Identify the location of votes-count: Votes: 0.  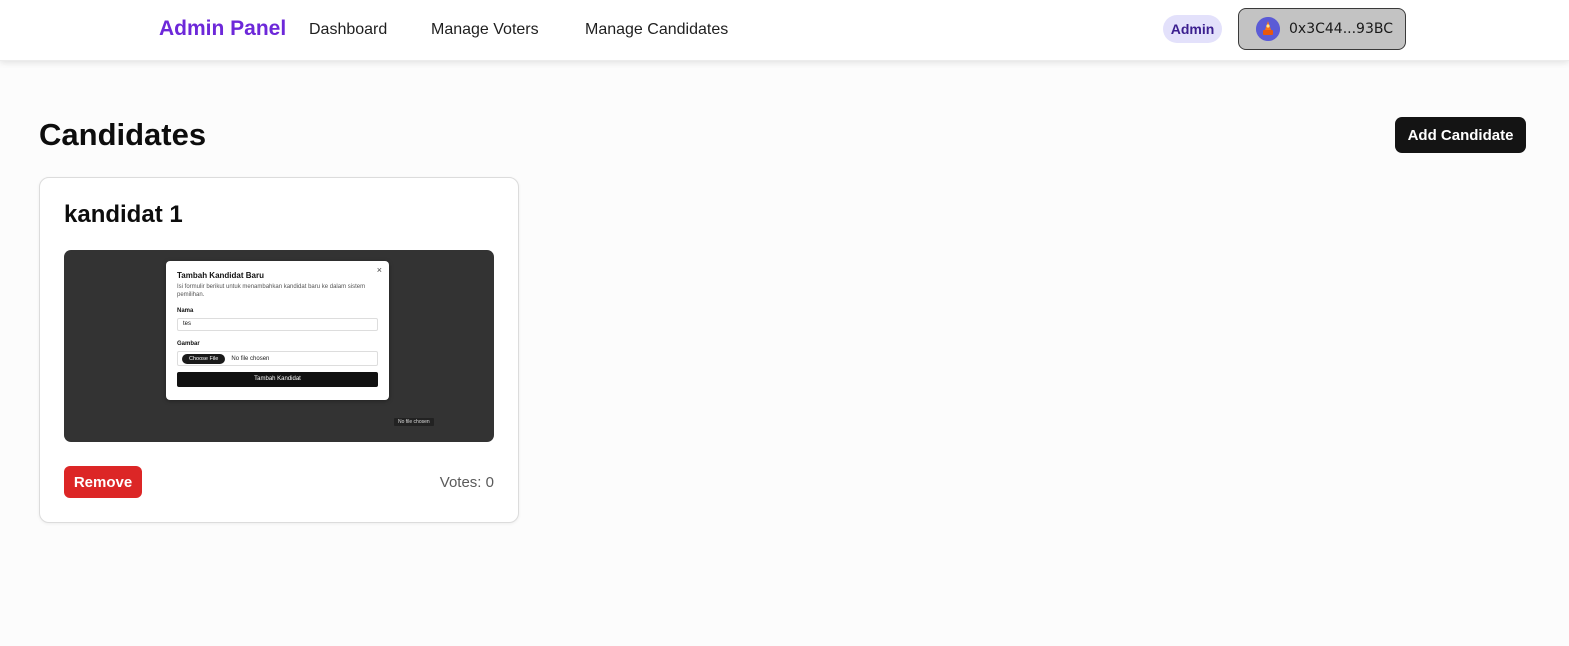
(466, 482).